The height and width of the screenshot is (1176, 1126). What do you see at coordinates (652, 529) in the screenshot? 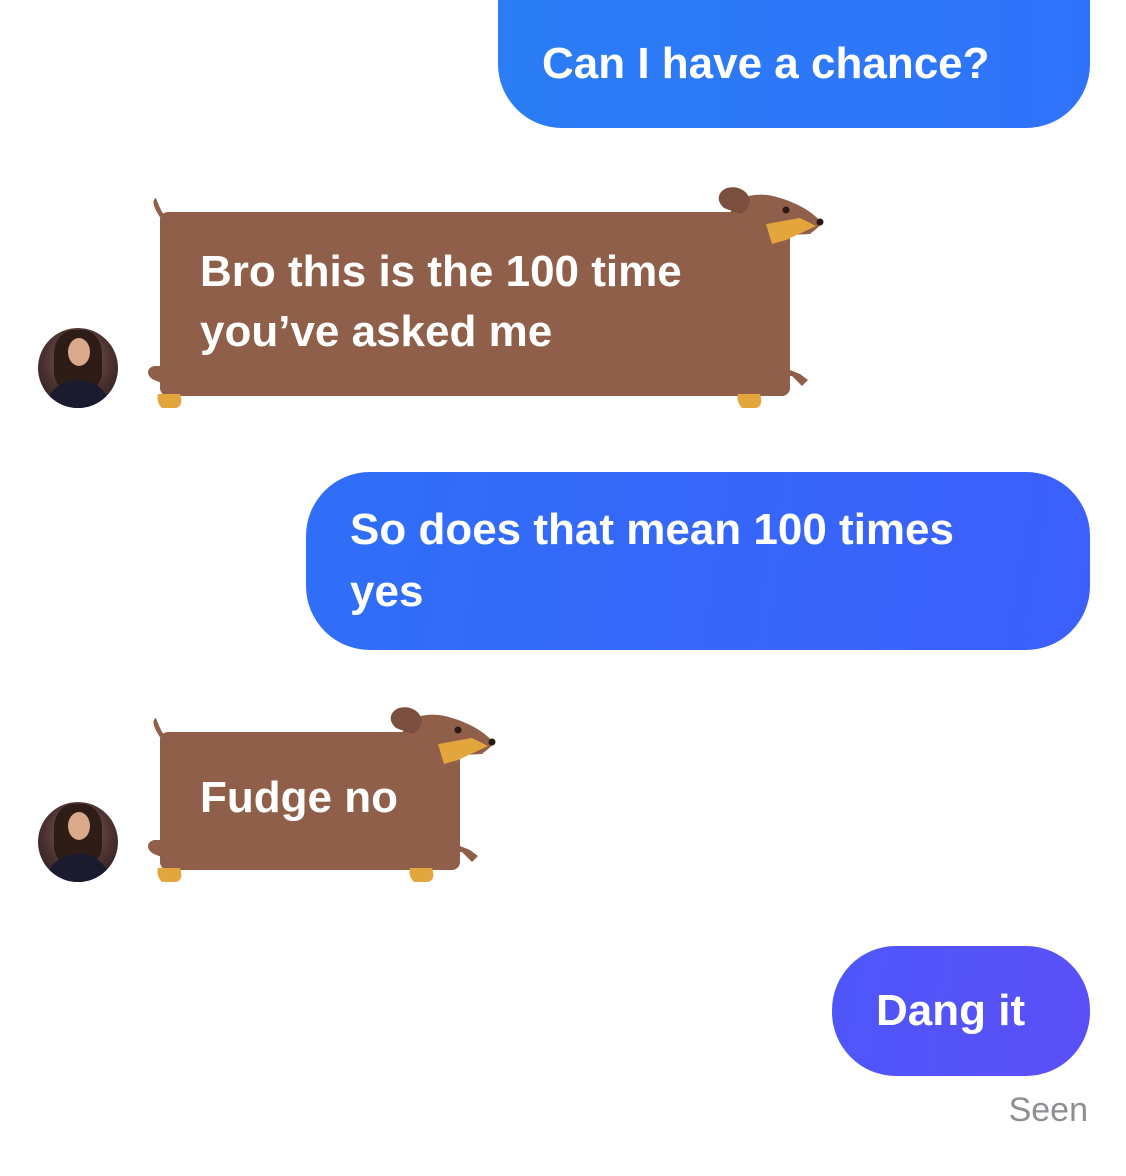
I see `message-line: So does that mean 100 times` at bounding box center [652, 529].